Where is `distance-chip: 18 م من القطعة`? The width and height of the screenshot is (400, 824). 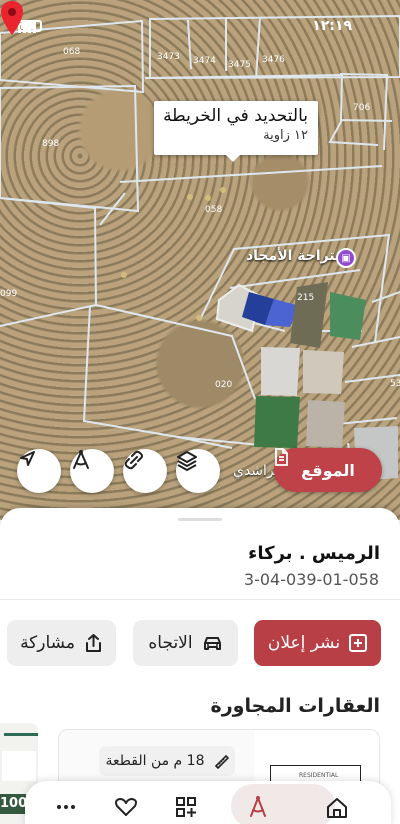
distance-chip: 18 م من القطعة is located at coordinates (167, 761).